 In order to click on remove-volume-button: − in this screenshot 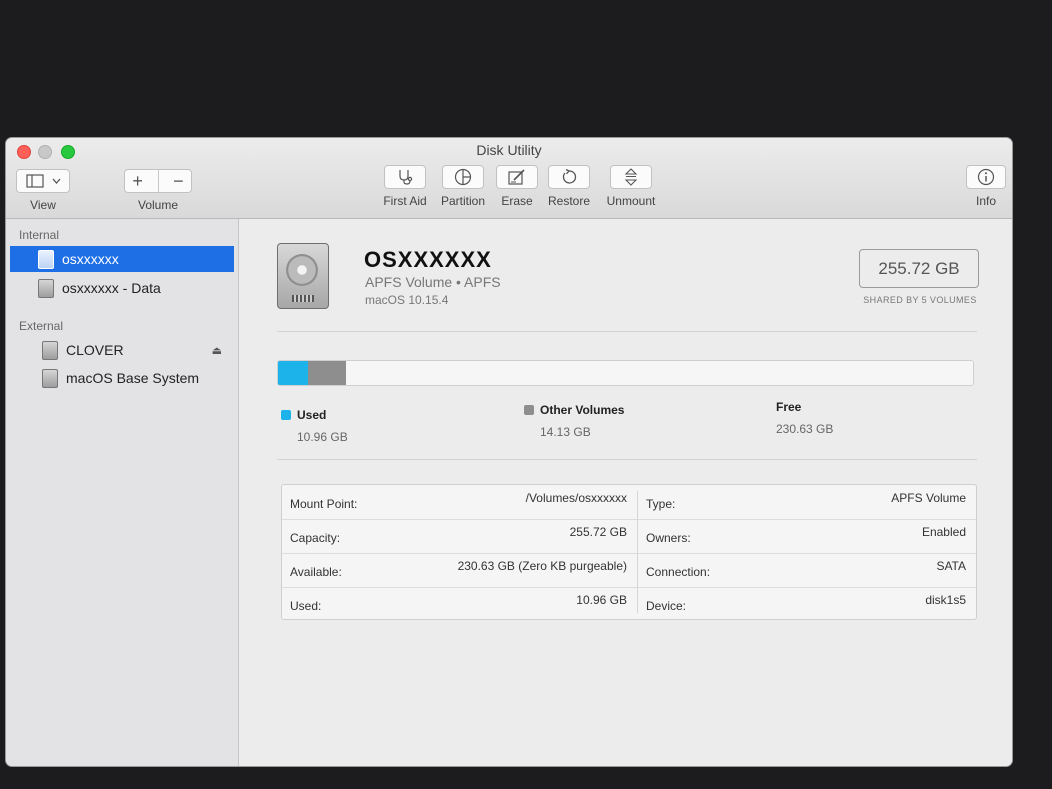, I will do `click(178, 181)`.